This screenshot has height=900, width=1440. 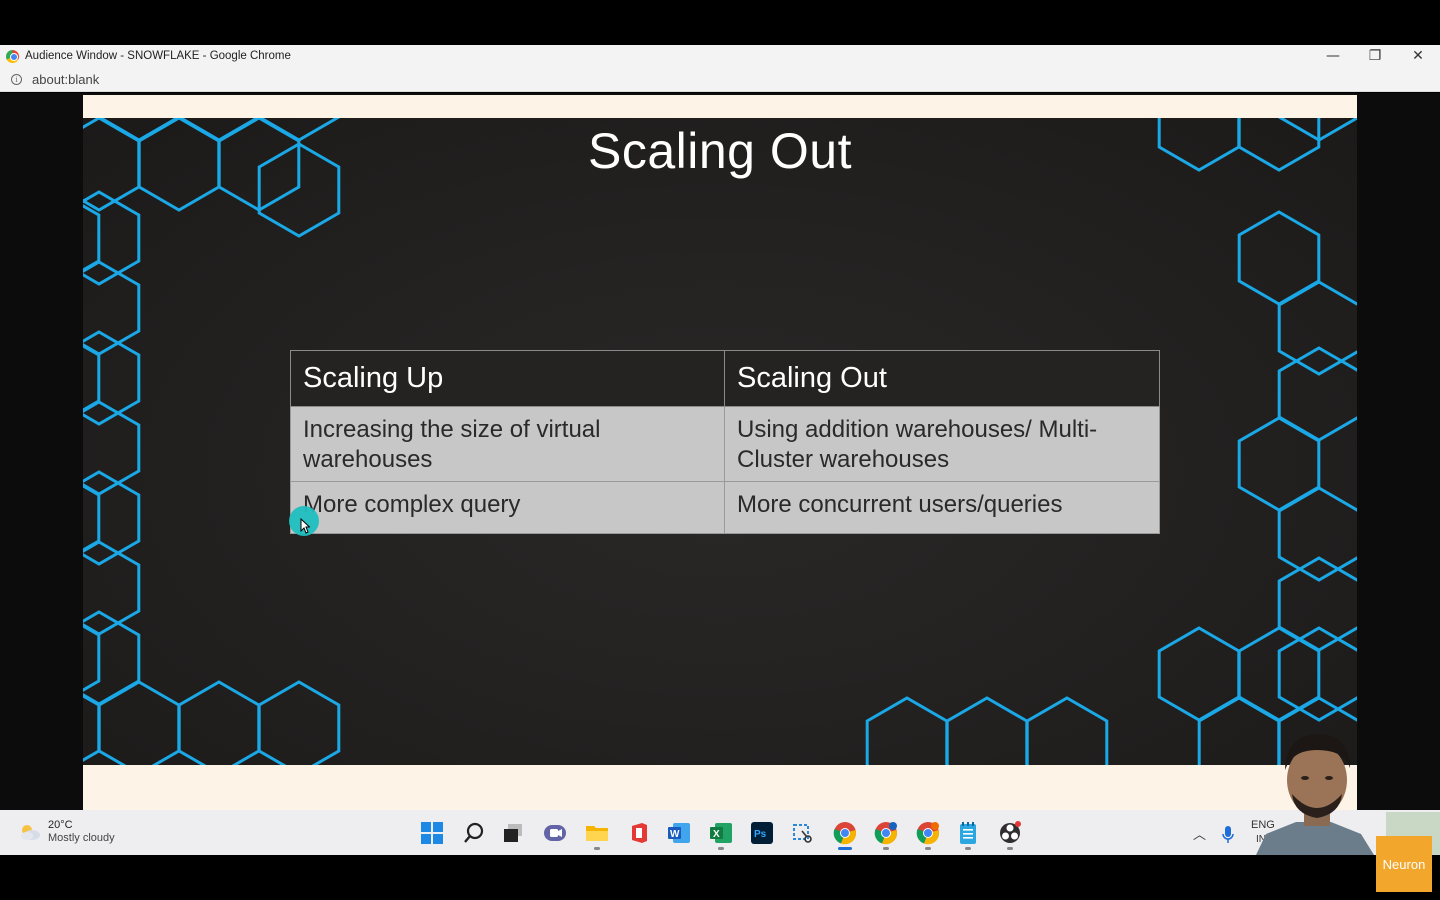 What do you see at coordinates (845, 848) in the screenshot?
I see `app-active-indicator` at bounding box center [845, 848].